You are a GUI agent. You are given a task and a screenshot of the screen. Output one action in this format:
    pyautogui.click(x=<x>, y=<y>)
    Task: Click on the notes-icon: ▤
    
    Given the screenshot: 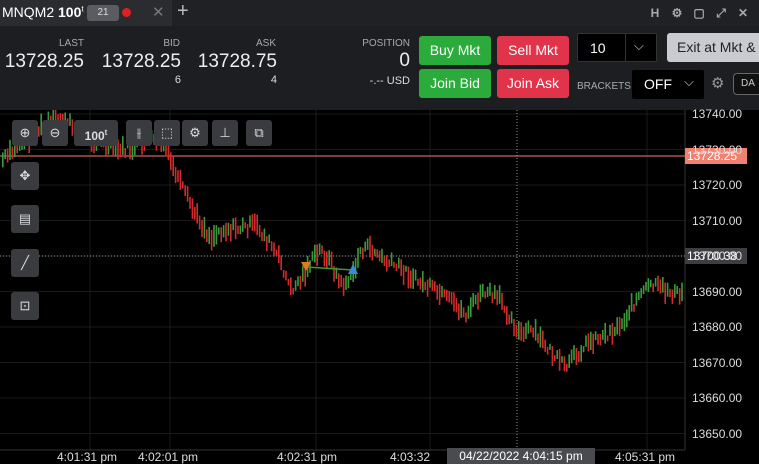 What is the action you would take?
    pyautogui.click(x=25, y=219)
    